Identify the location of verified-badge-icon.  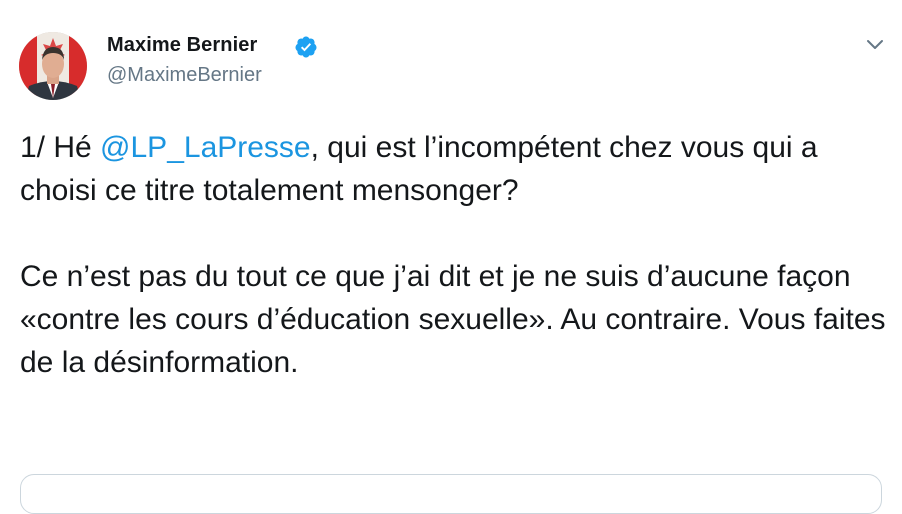
(306, 47).